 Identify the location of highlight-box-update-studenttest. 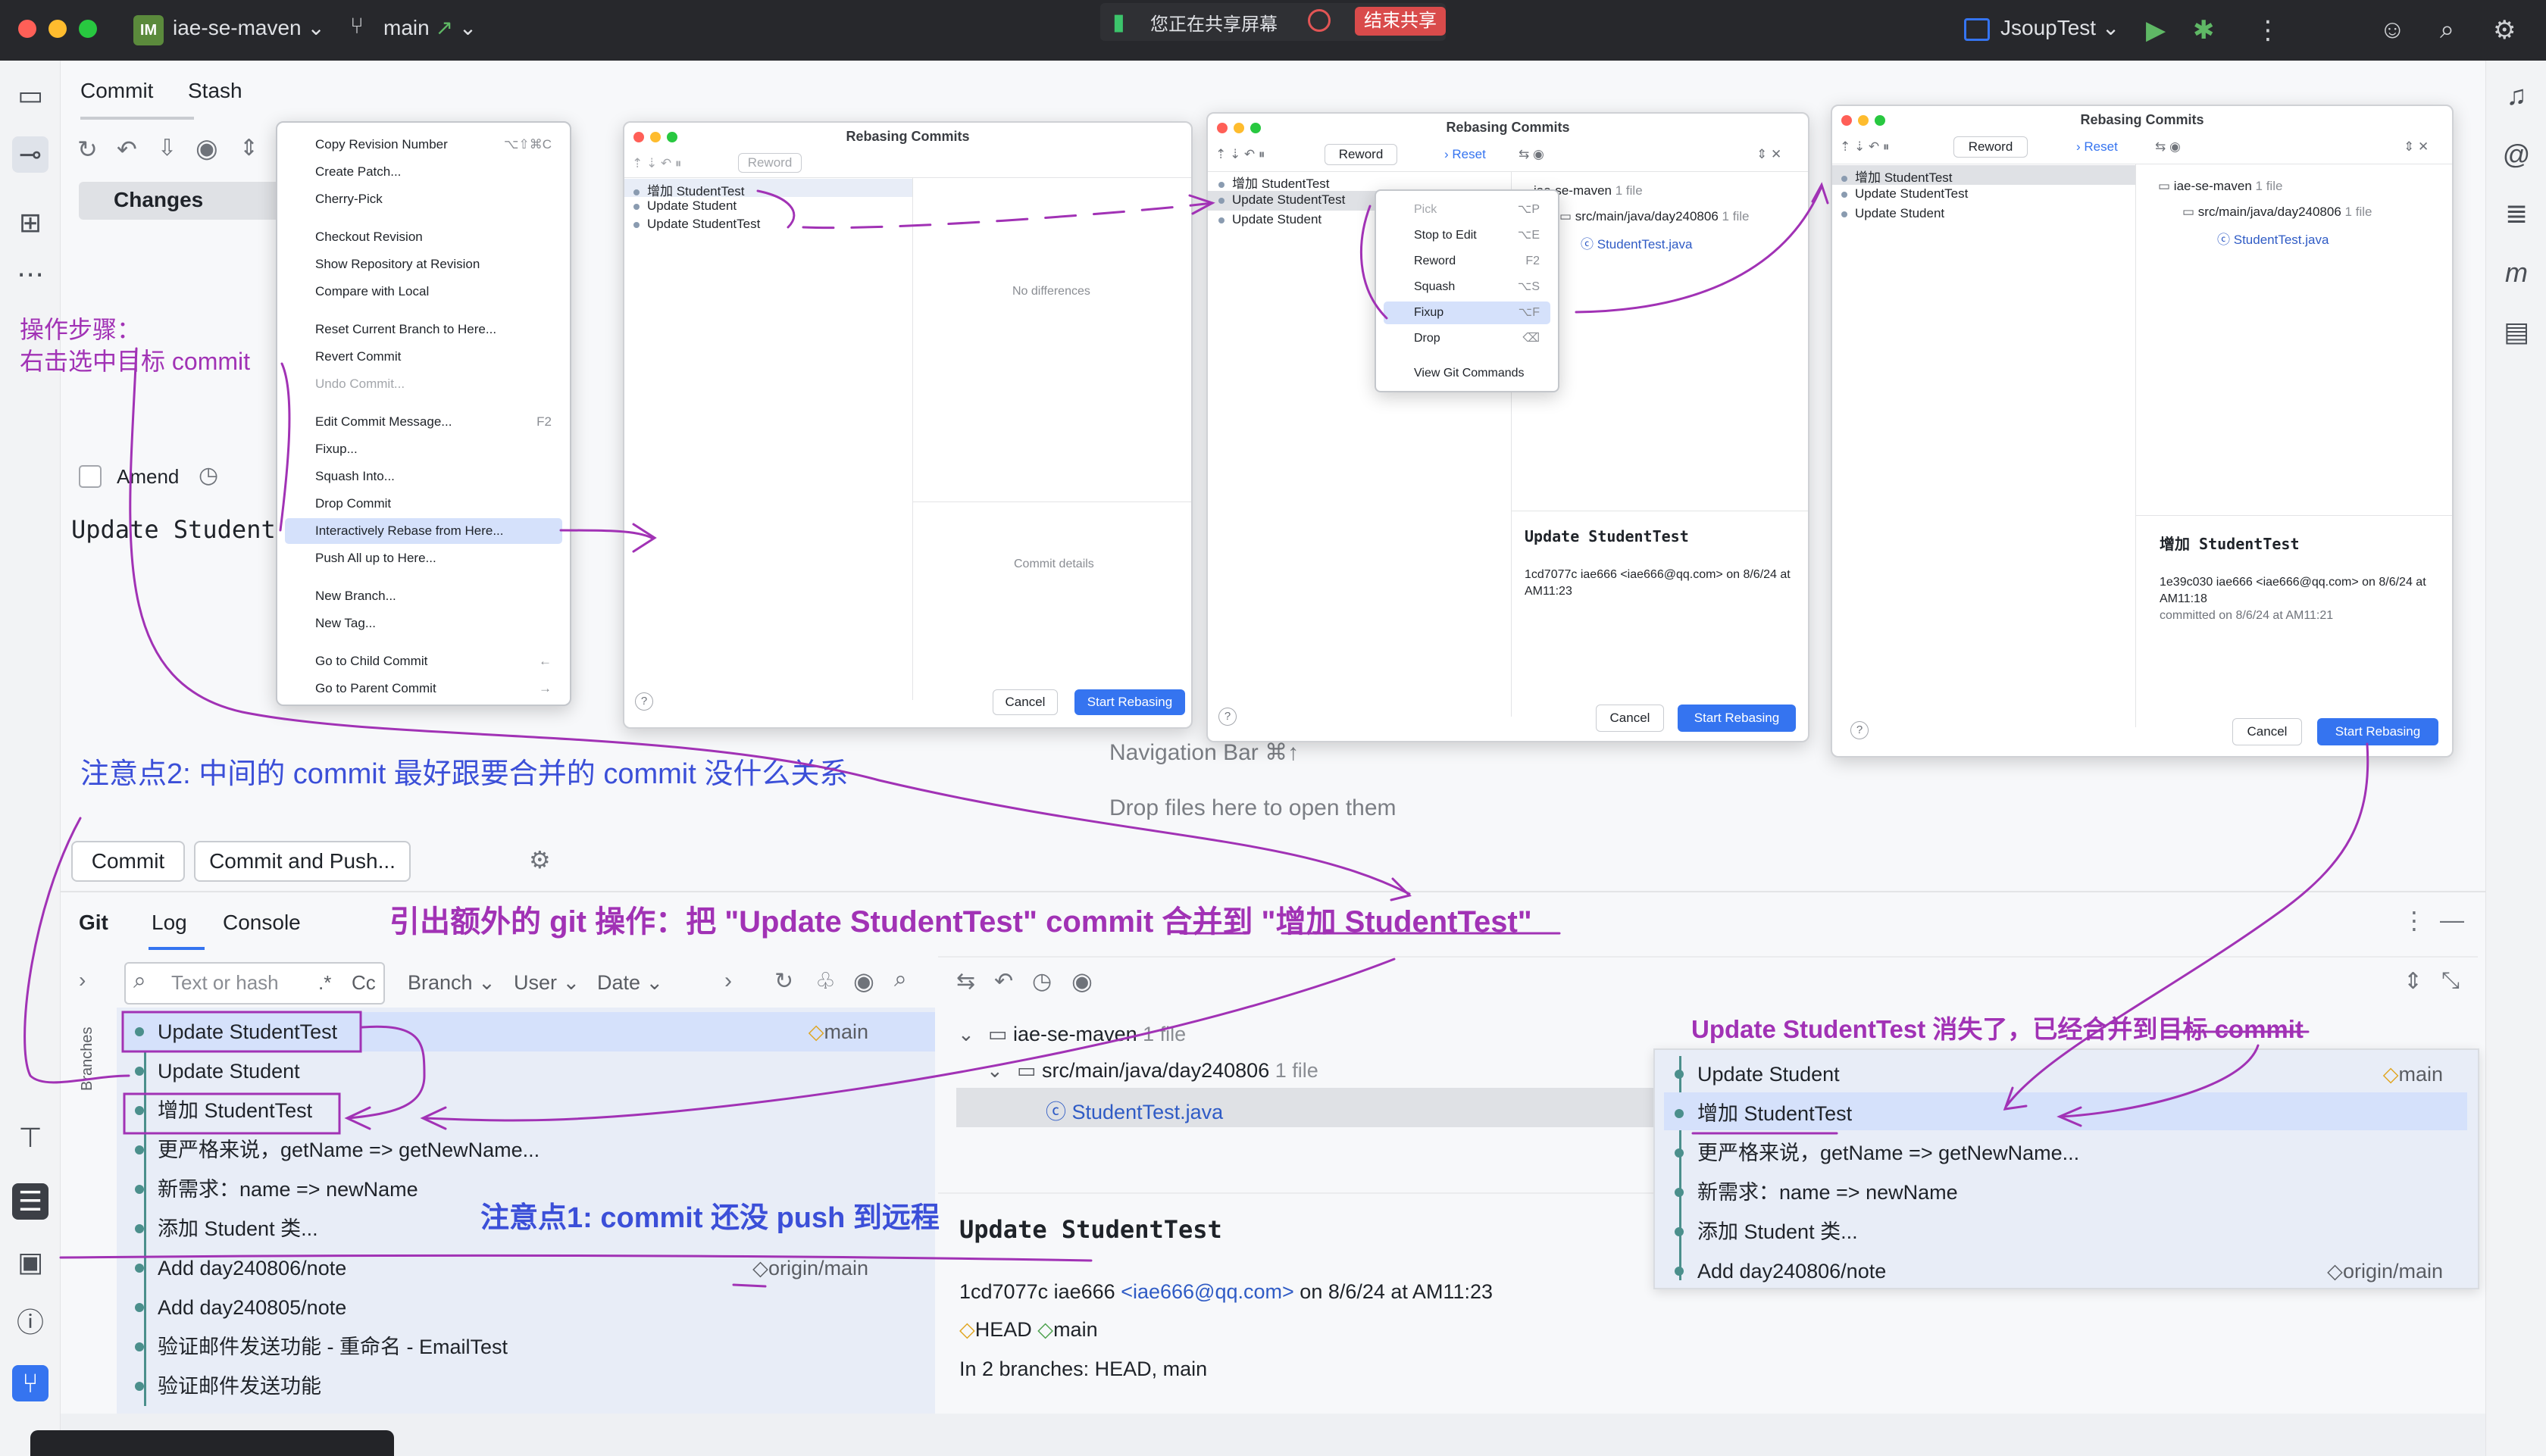
(241, 1032).